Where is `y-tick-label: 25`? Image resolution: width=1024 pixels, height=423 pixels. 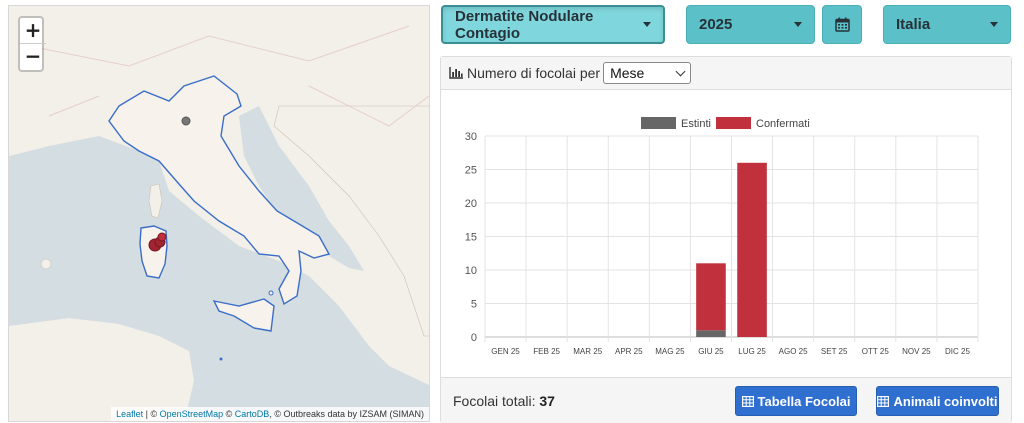
y-tick-label: 25 is located at coordinates (471, 171).